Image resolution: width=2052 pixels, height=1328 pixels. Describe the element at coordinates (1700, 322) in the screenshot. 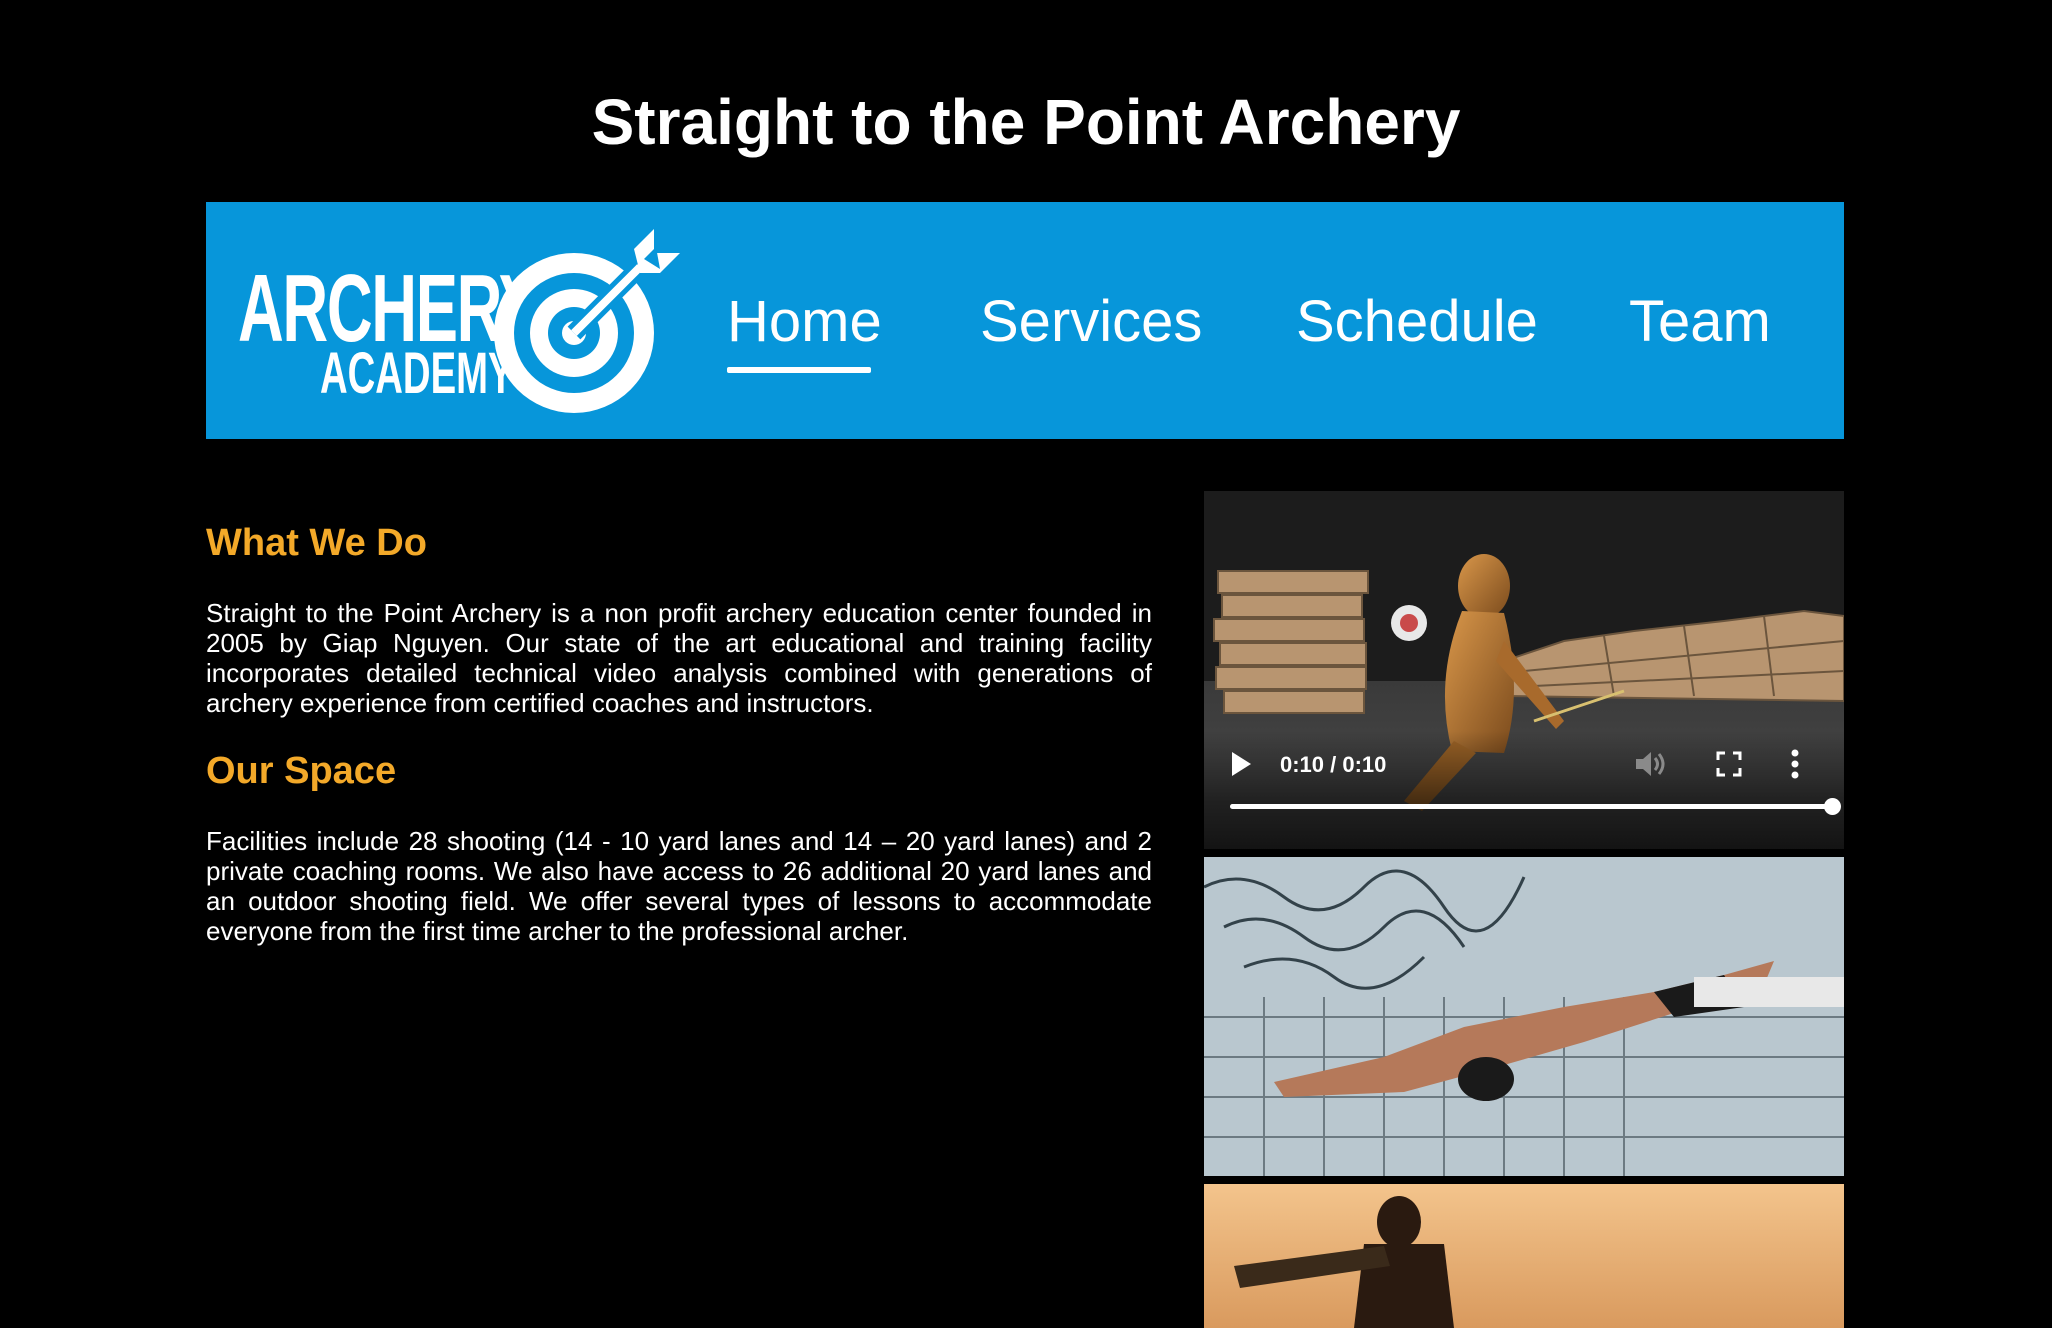

I see `nav-item-team: Team` at that location.